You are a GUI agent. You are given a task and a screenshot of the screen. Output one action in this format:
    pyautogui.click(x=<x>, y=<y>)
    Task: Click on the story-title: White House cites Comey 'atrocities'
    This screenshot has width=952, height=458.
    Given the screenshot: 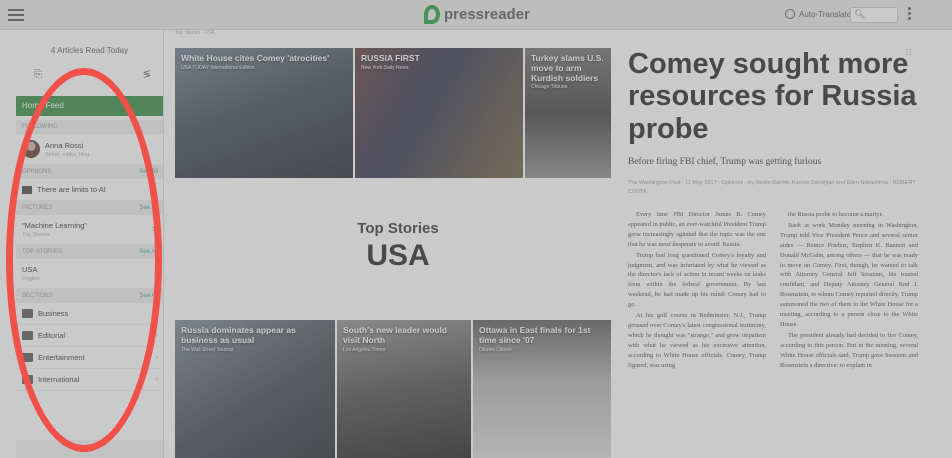 What is the action you would take?
    pyautogui.click(x=255, y=58)
    